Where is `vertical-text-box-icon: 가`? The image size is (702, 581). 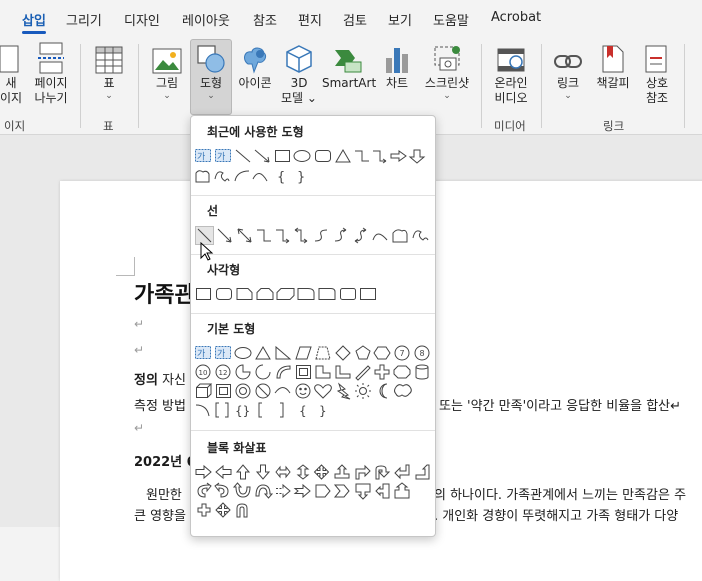
vertical-text-box-icon: 가 is located at coordinates (223, 156).